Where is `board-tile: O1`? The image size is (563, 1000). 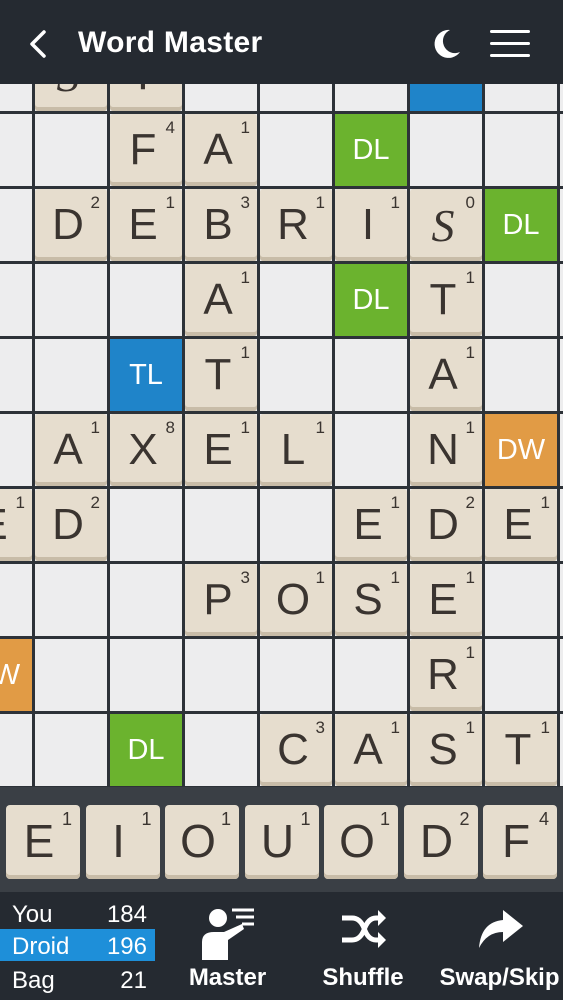 board-tile: O1 is located at coordinates (296, 600).